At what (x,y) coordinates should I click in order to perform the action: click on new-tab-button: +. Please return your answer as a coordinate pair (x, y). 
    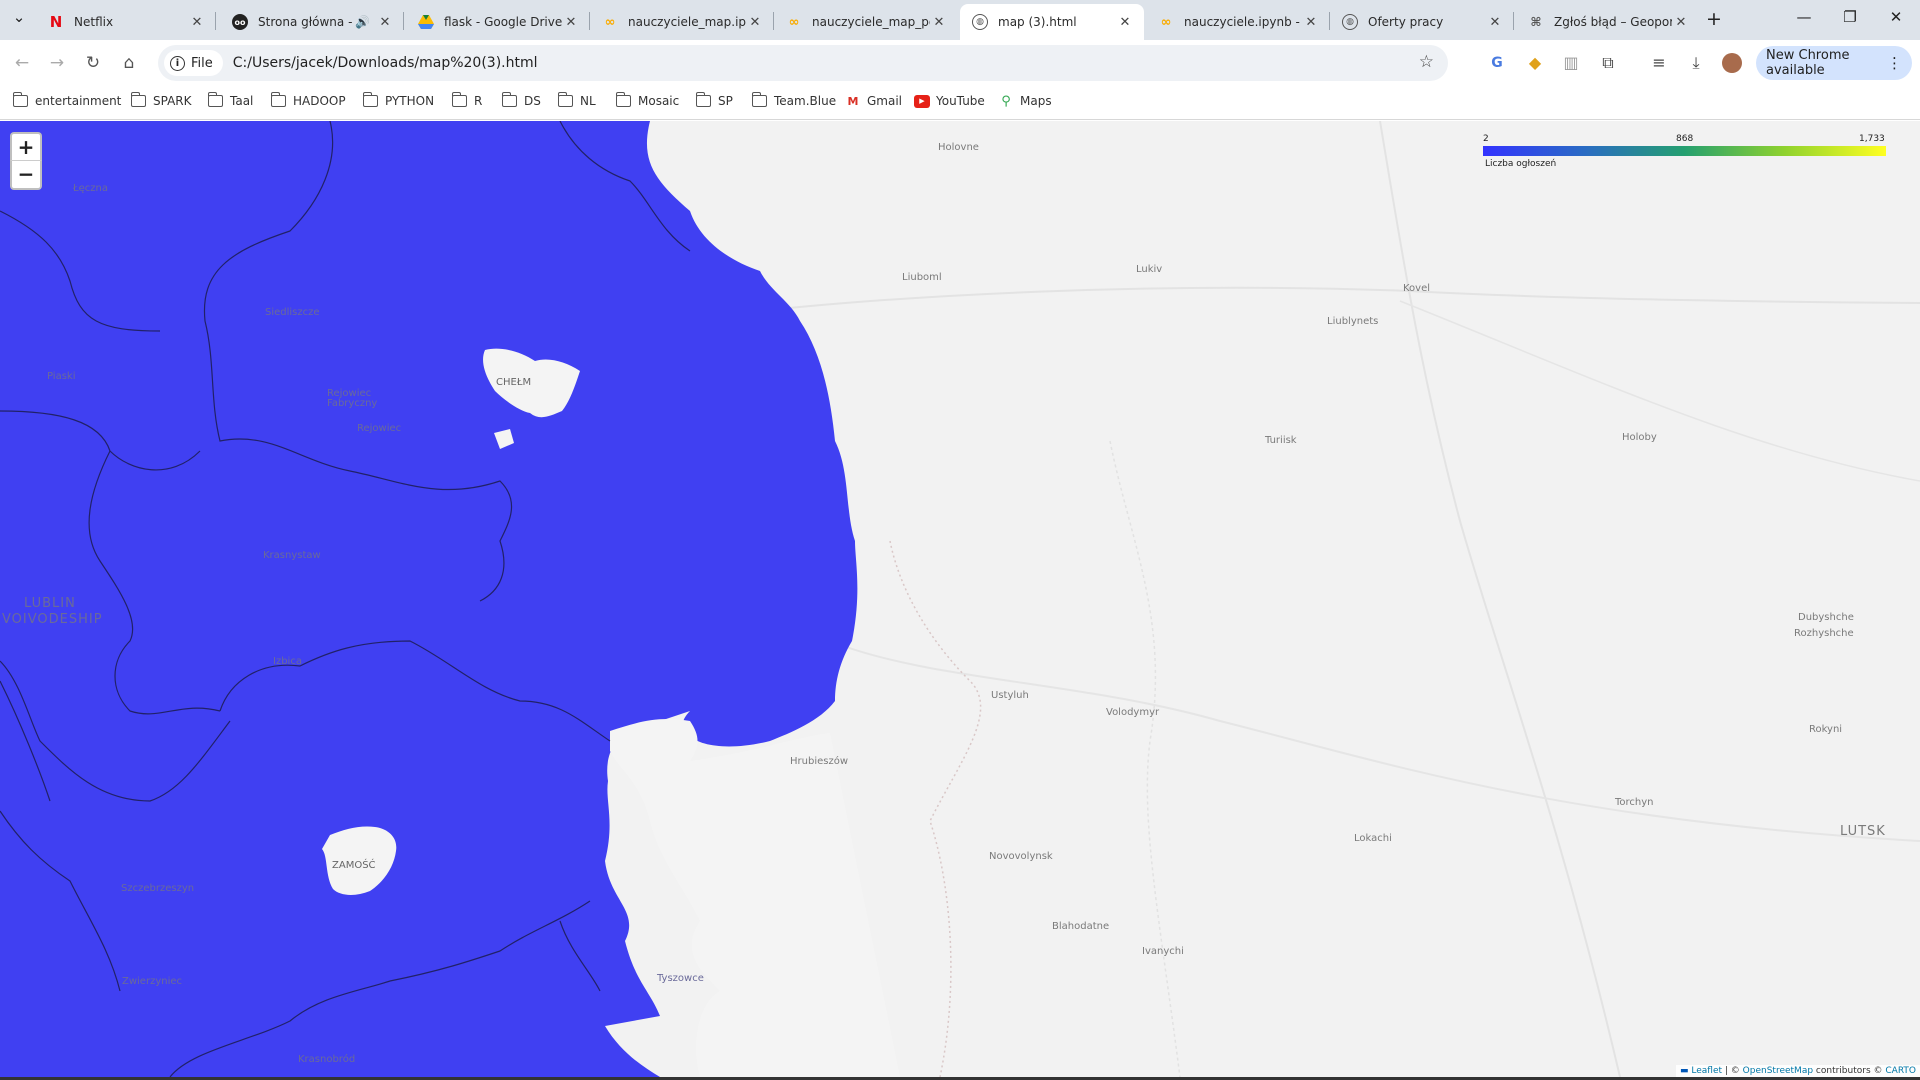
    Looking at the image, I should click on (1714, 20).